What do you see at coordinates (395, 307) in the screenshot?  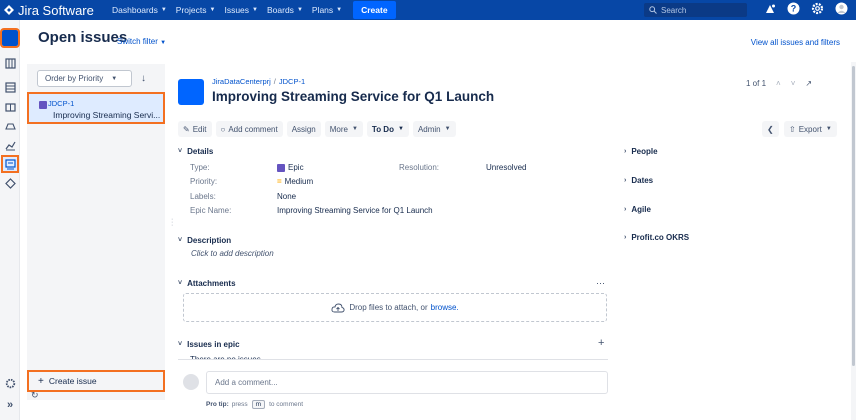 I see `attachment-dropzone: Drop files to attach, or browse.` at bounding box center [395, 307].